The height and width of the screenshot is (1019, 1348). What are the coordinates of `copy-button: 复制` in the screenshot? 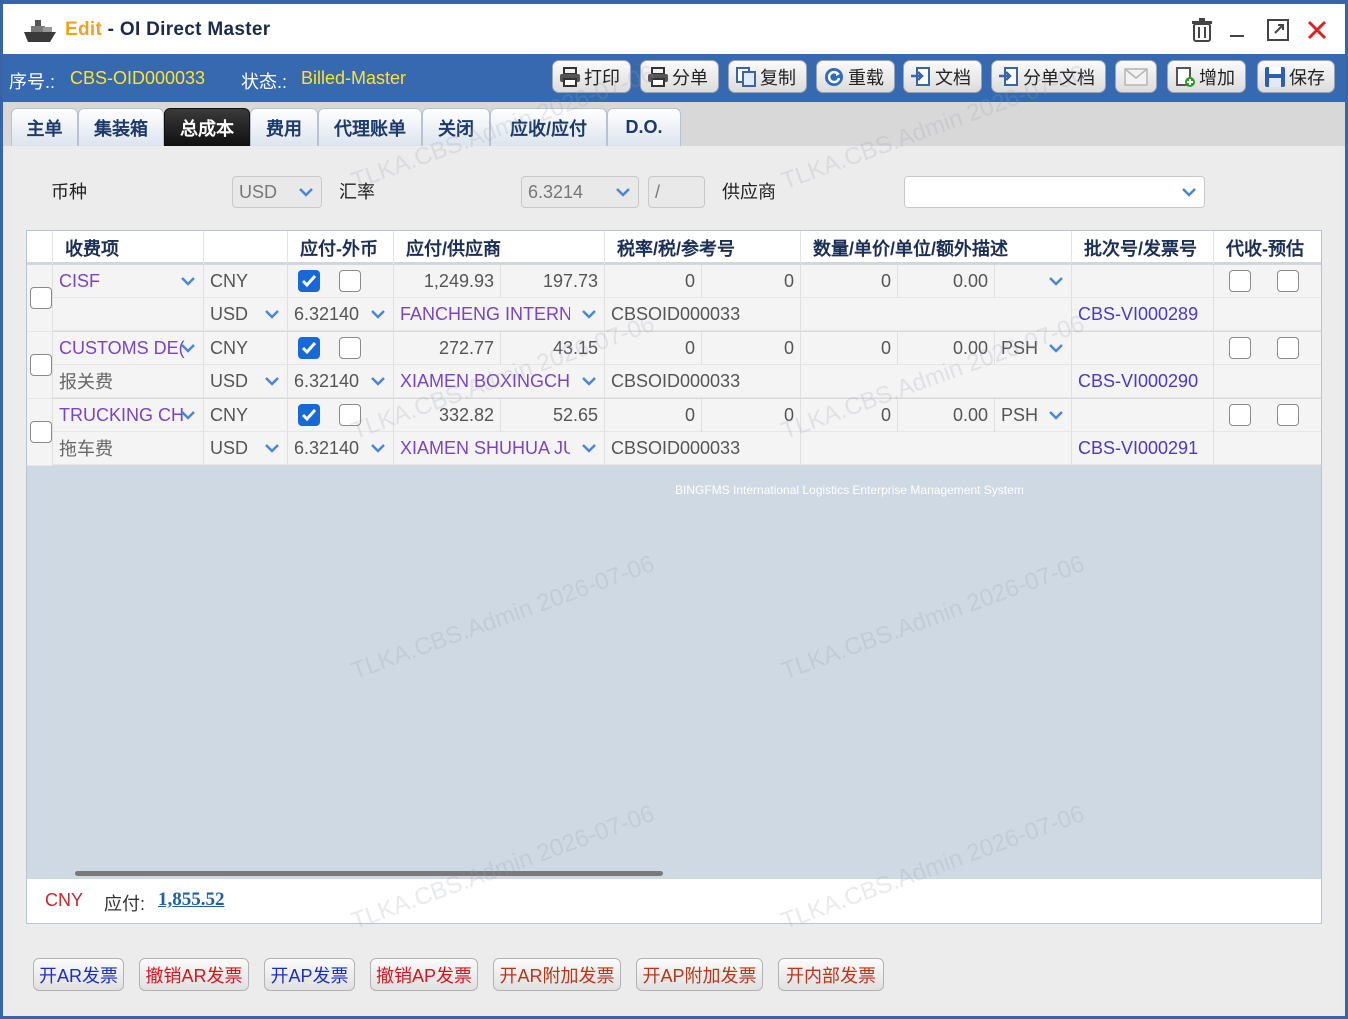 It's located at (767, 76).